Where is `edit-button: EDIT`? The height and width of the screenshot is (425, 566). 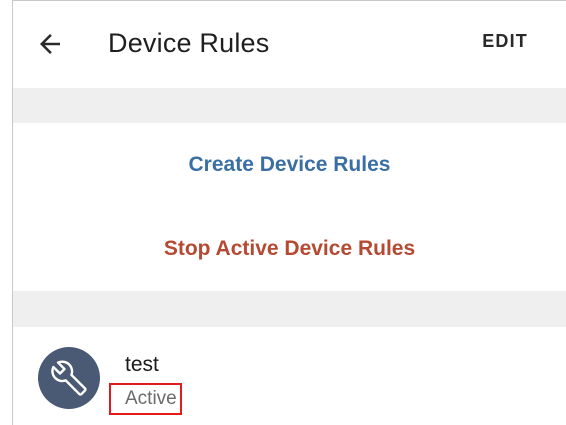 edit-button: EDIT is located at coordinates (505, 41).